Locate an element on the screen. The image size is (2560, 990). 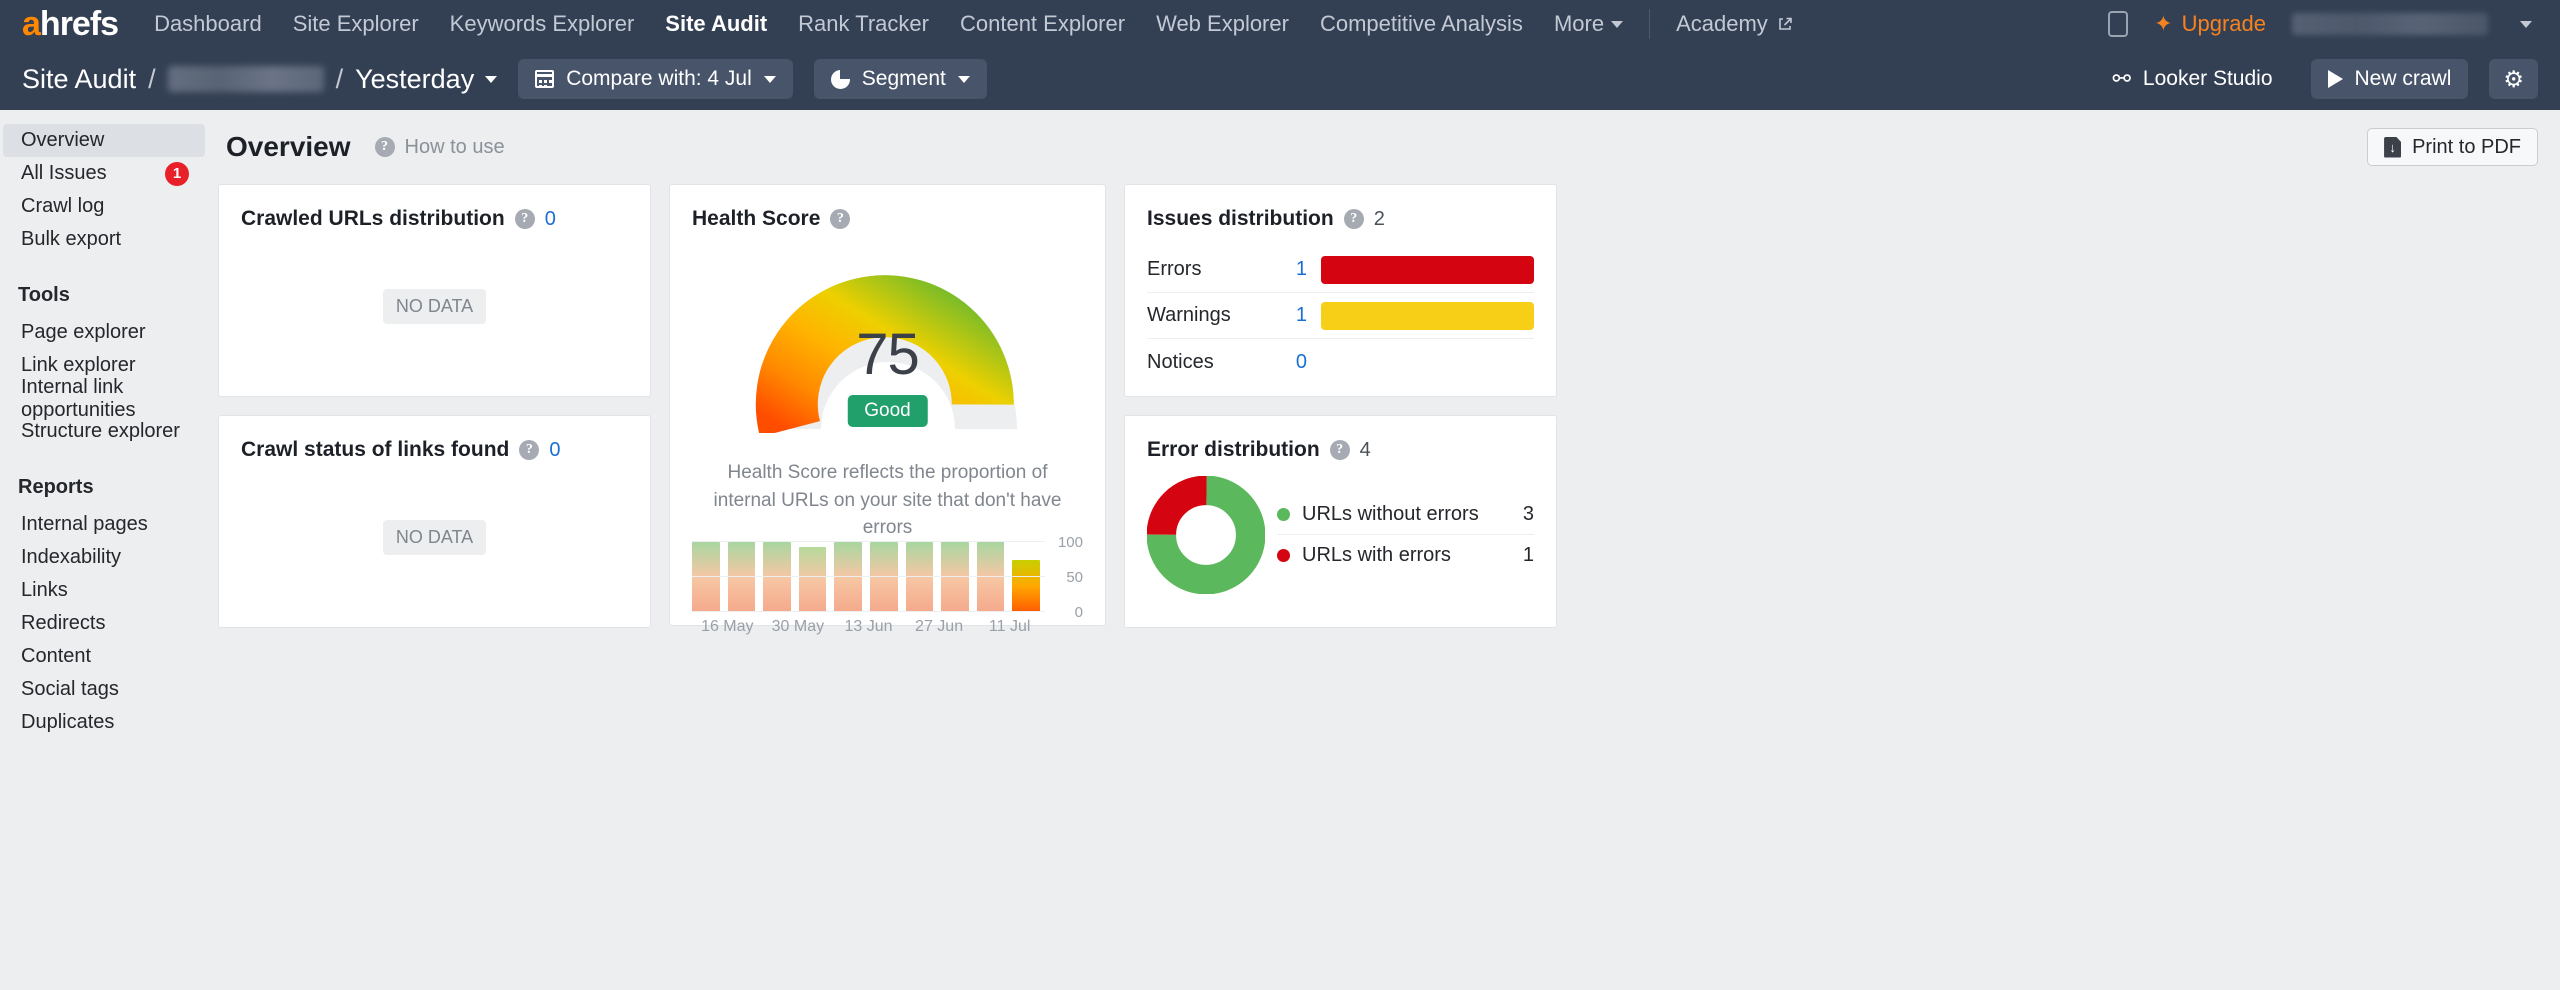
breadcrumb-date-selector: Yesterday is located at coordinates (426, 79).